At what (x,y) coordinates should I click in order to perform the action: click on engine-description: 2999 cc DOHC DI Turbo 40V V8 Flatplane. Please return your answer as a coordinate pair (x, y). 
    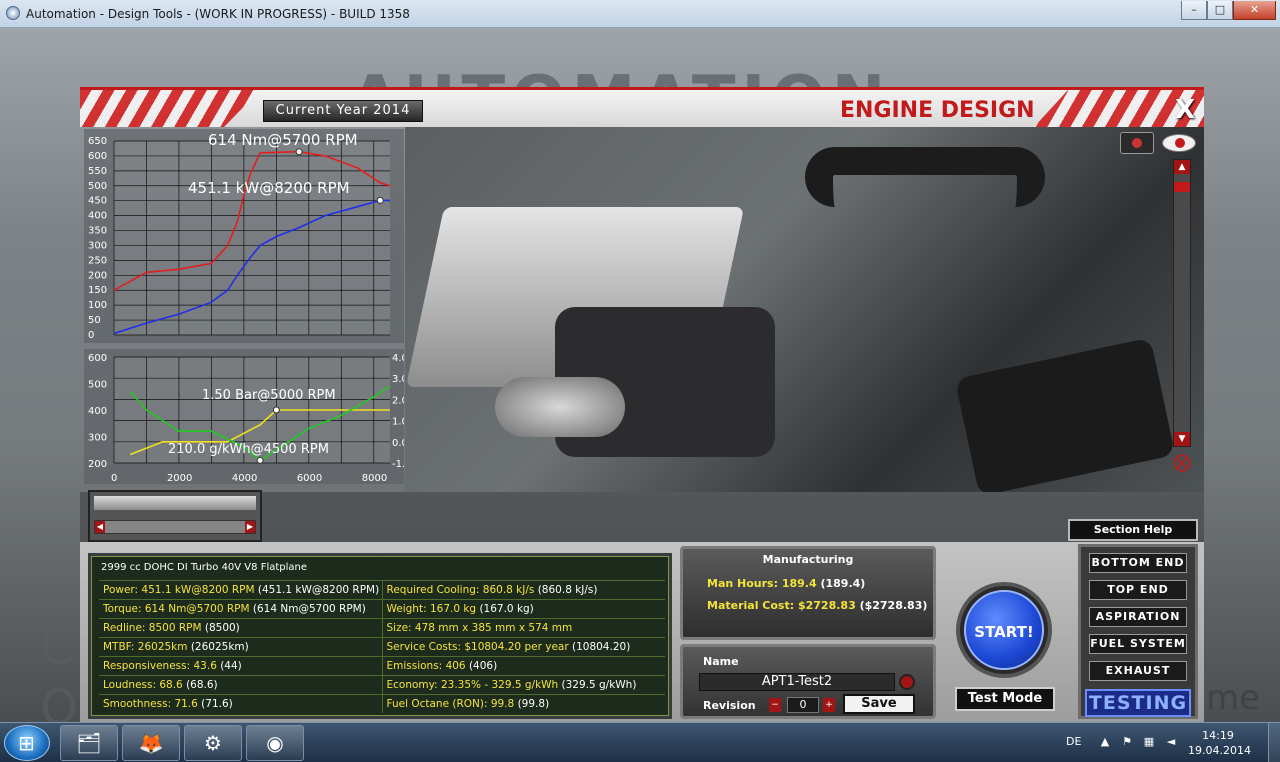
    Looking at the image, I should click on (204, 567).